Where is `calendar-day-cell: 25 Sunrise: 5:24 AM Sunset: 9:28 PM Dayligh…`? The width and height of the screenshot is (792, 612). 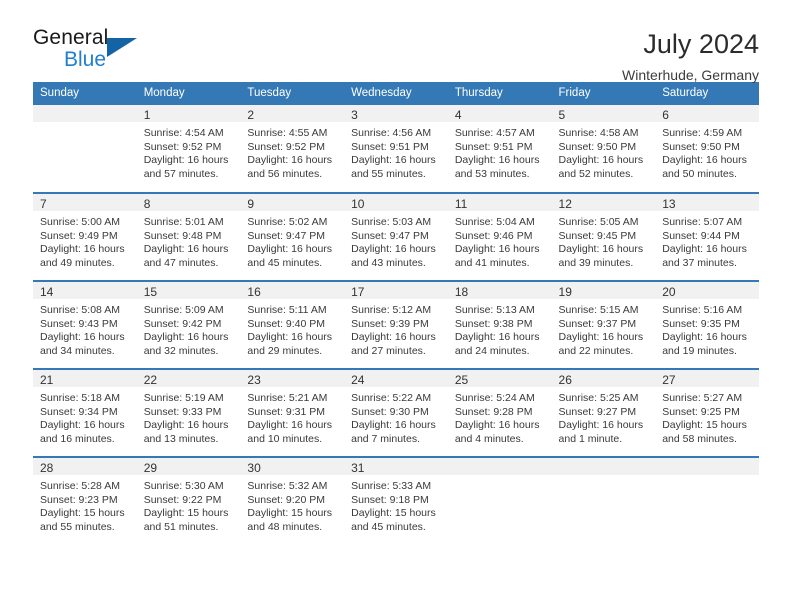 calendar-day-cell: 25 Sunrise: 5:24 AM Sunset: 9:28 PM Dayligh… is located at coordinates (499, 412).